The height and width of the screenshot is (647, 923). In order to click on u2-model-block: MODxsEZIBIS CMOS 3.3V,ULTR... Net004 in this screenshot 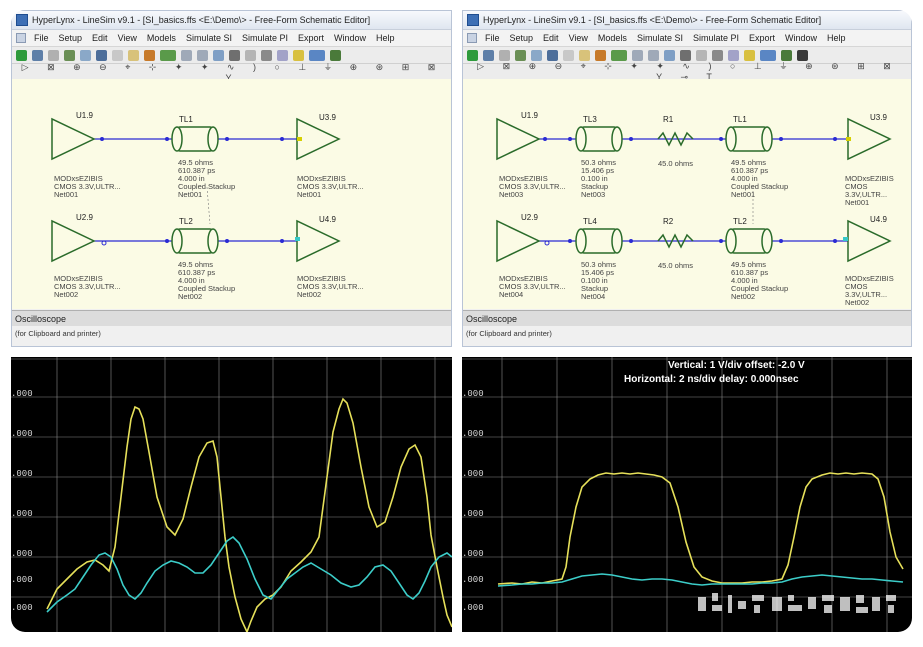, I will do `click(532, 287)`.